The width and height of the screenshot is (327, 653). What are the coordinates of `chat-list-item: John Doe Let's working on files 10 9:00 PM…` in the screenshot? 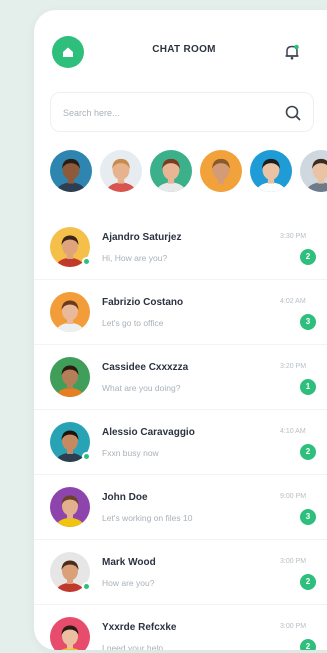 It's located at (180, 507).